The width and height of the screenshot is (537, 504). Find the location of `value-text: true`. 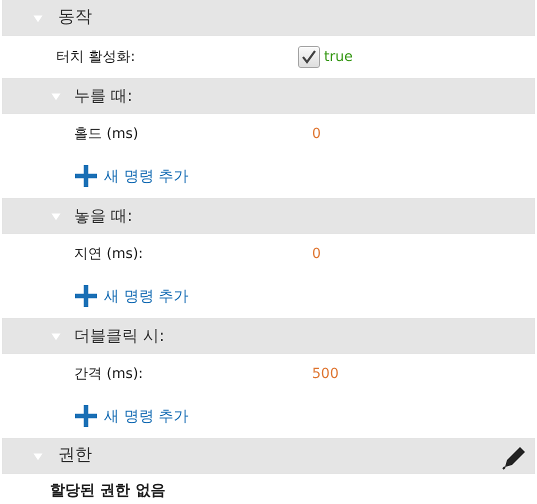

value-text: true is located at coordinates (338, 57).